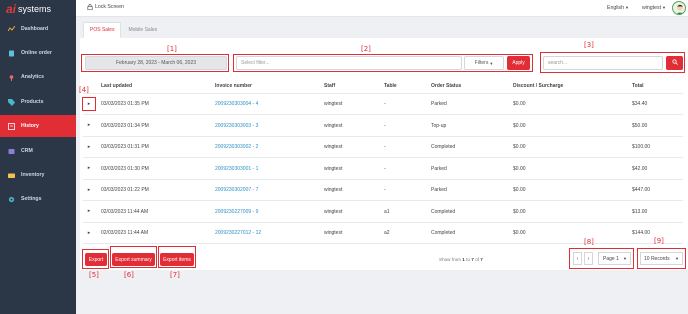  I want to click on invoice-link: 2009230227009 - 9, so click(236, 212).